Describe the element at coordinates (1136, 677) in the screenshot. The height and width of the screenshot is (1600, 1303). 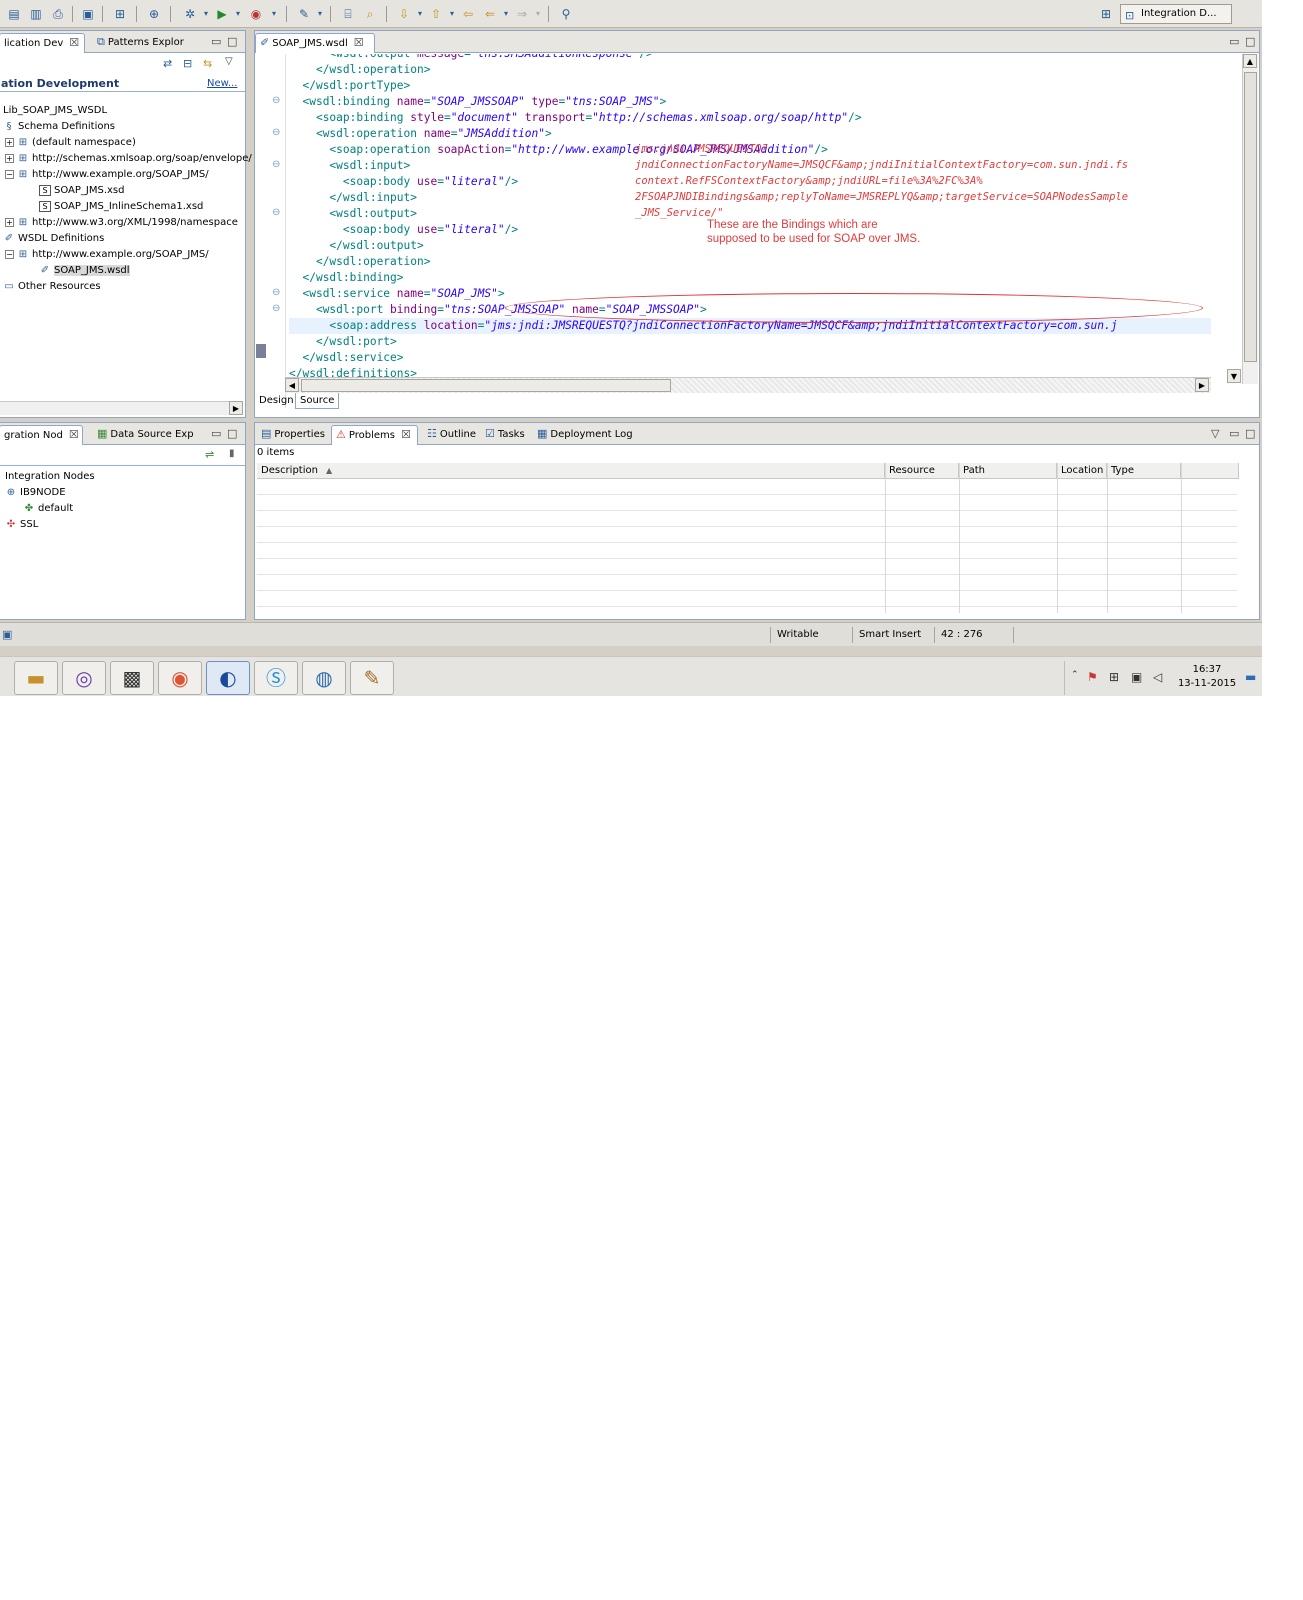
I see `display-icon: ▣` at that location.